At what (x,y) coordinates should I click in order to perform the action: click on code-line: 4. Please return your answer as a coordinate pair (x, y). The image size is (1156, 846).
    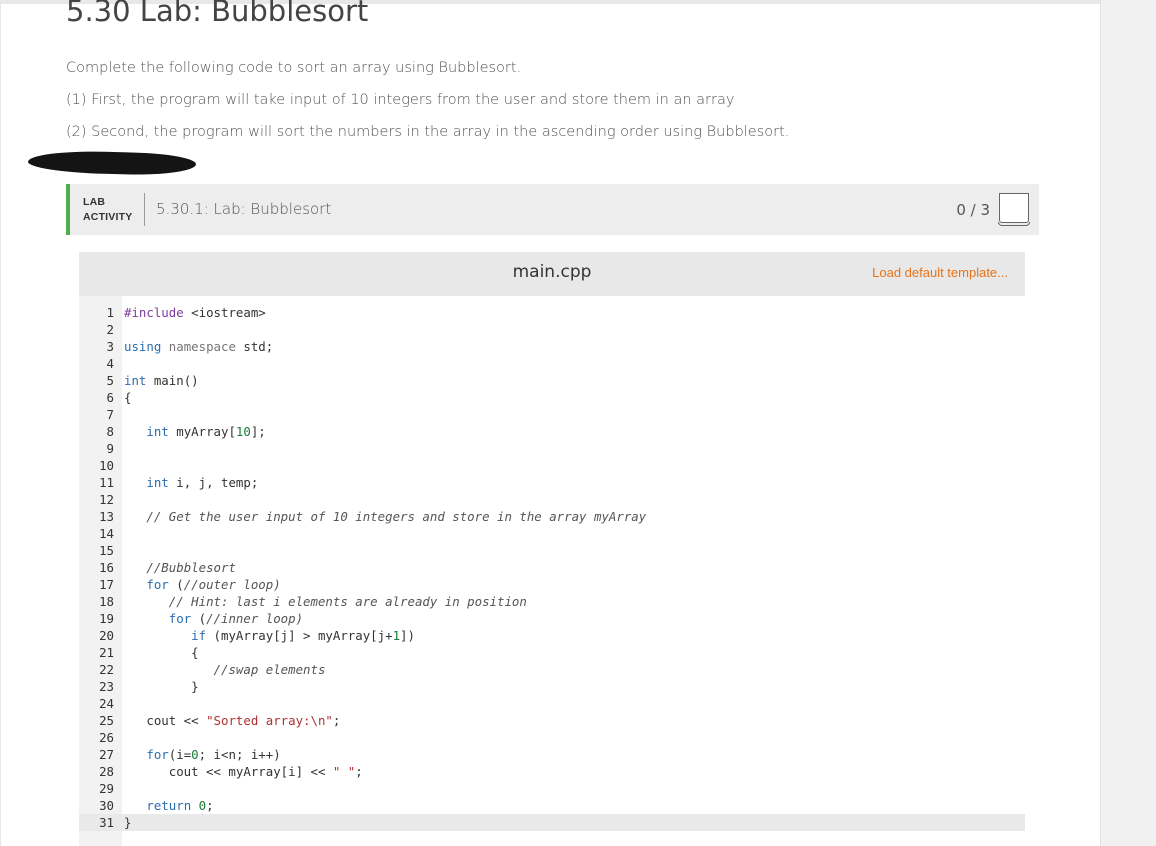
    Looking at the image, I should click on (552, 363).